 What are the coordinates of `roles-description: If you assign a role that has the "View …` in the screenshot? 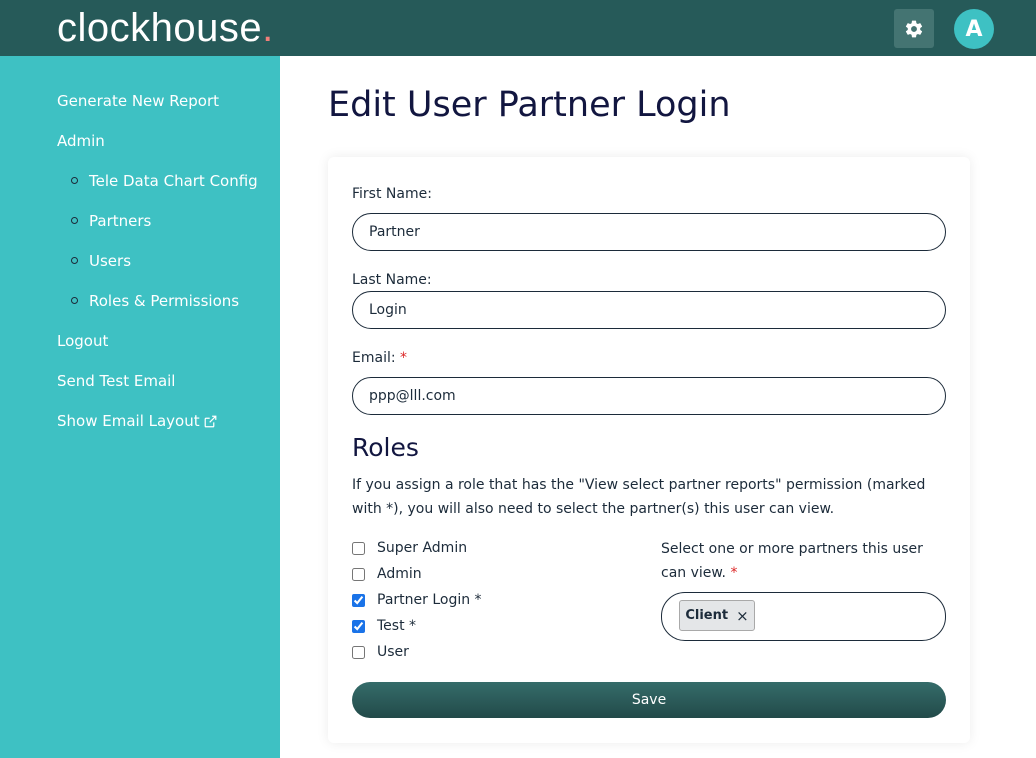 It's located at (639, 497).